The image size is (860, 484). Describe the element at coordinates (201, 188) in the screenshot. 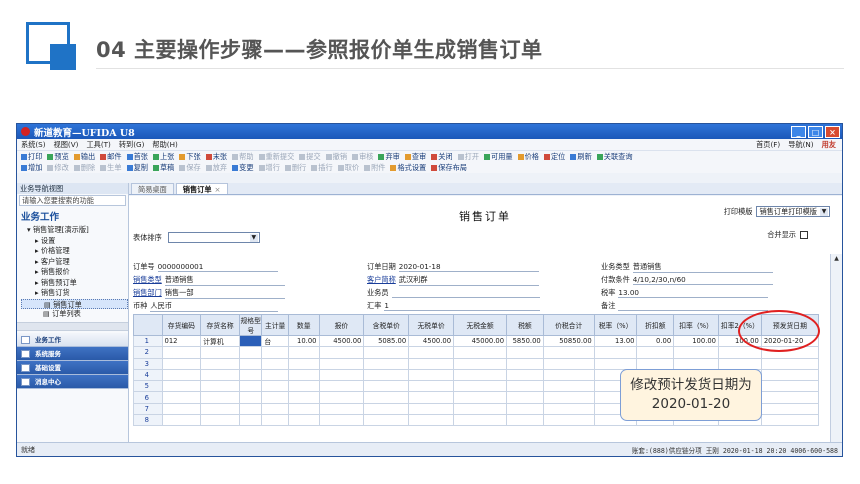

I see `tab-sales-order: 销售订单 ×` at that location.